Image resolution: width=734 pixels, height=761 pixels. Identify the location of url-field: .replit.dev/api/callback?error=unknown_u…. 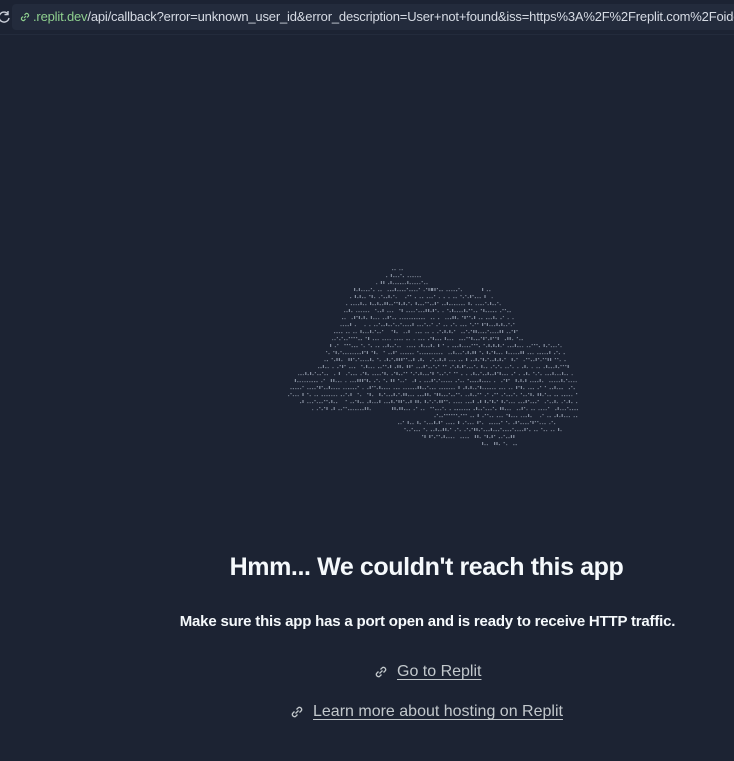
(373, 17).